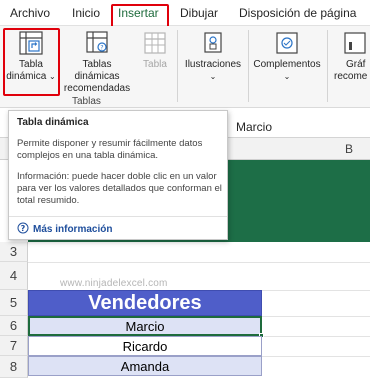  I want to click on recommended-pivot-icon: ?, so click(97, 42).